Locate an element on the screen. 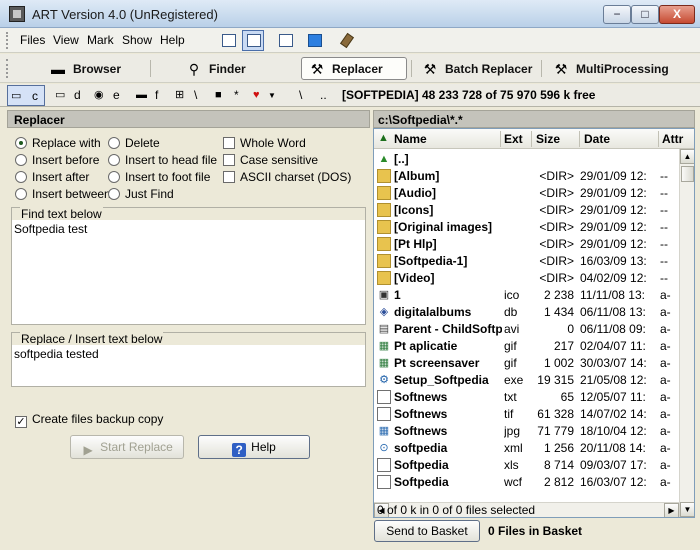  file-row: ▤ Parent - ChildSoftp avi 0 06/11/08 09: a- is located at coordinates (526, 329).